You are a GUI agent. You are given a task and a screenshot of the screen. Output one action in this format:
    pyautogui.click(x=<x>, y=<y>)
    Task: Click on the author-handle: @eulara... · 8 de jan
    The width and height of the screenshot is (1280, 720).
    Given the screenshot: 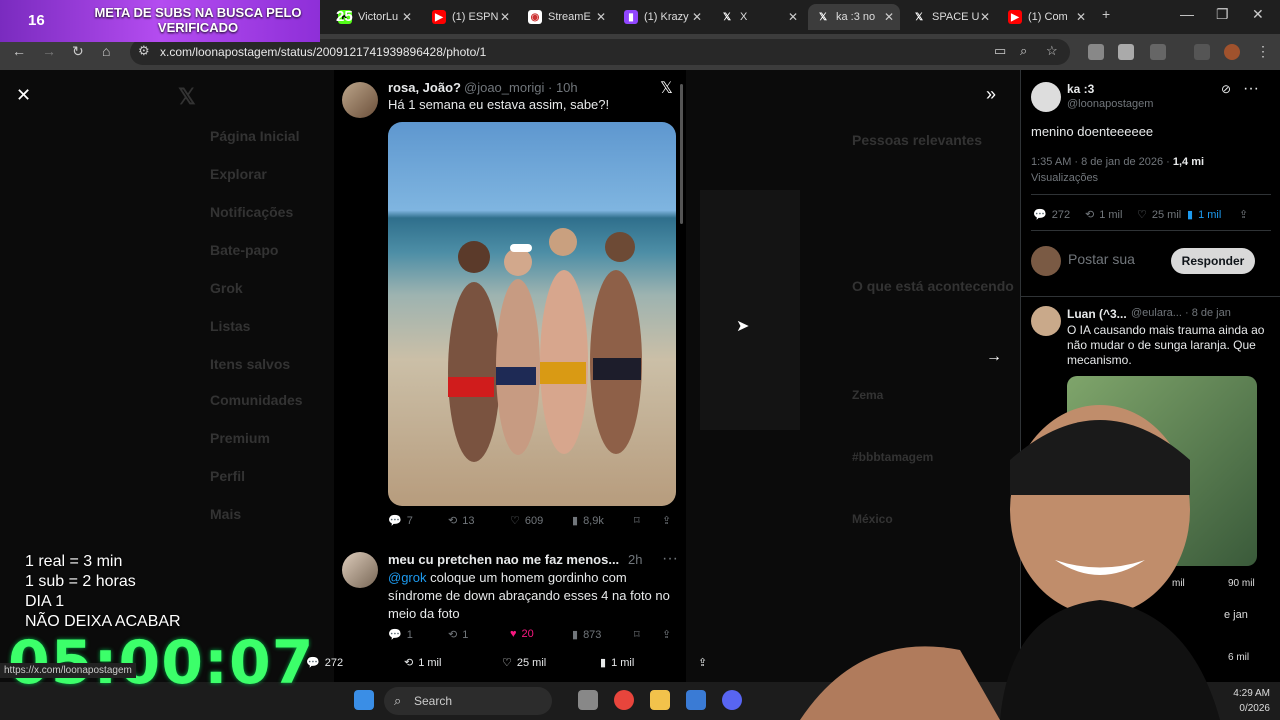 What is the action you would take?
    pyautogui.click(x=1181, y=313)
    